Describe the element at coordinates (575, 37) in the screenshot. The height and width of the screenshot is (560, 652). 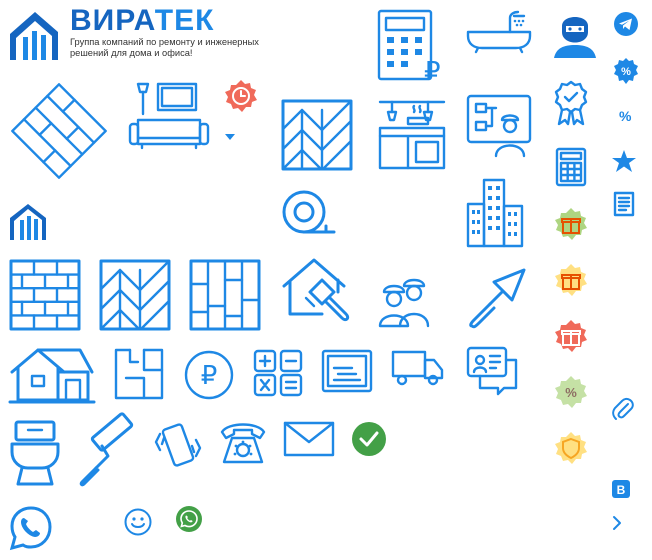
I see `bearded-man-avatar-icon` at that location.